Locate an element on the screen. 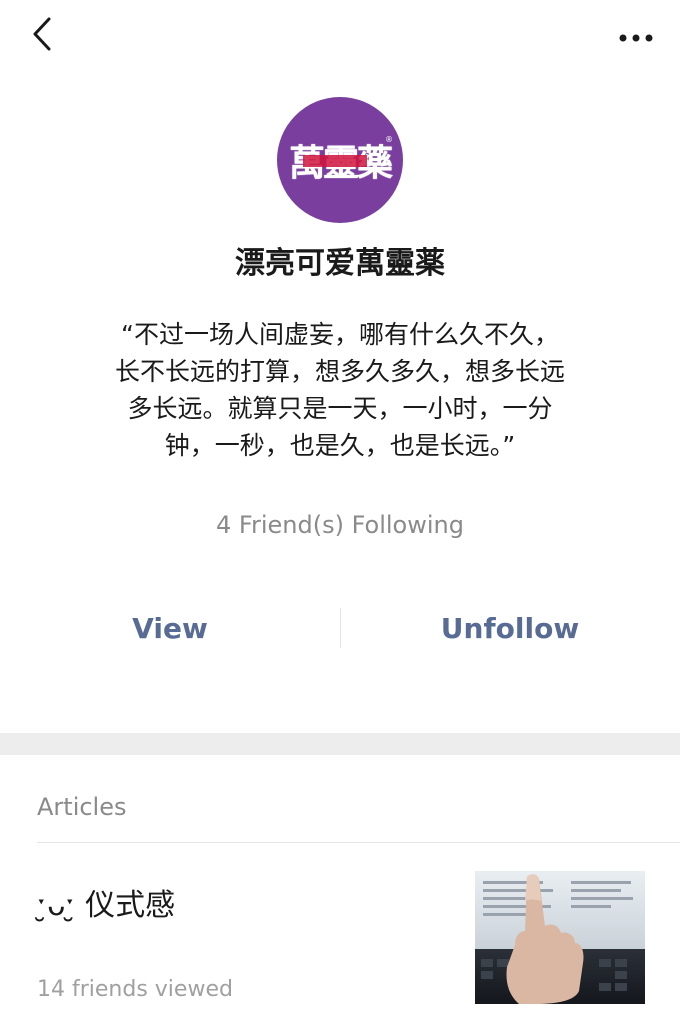 This screenshot has height=1024, width=680. view-button: View is located at coordinates (170, 628).